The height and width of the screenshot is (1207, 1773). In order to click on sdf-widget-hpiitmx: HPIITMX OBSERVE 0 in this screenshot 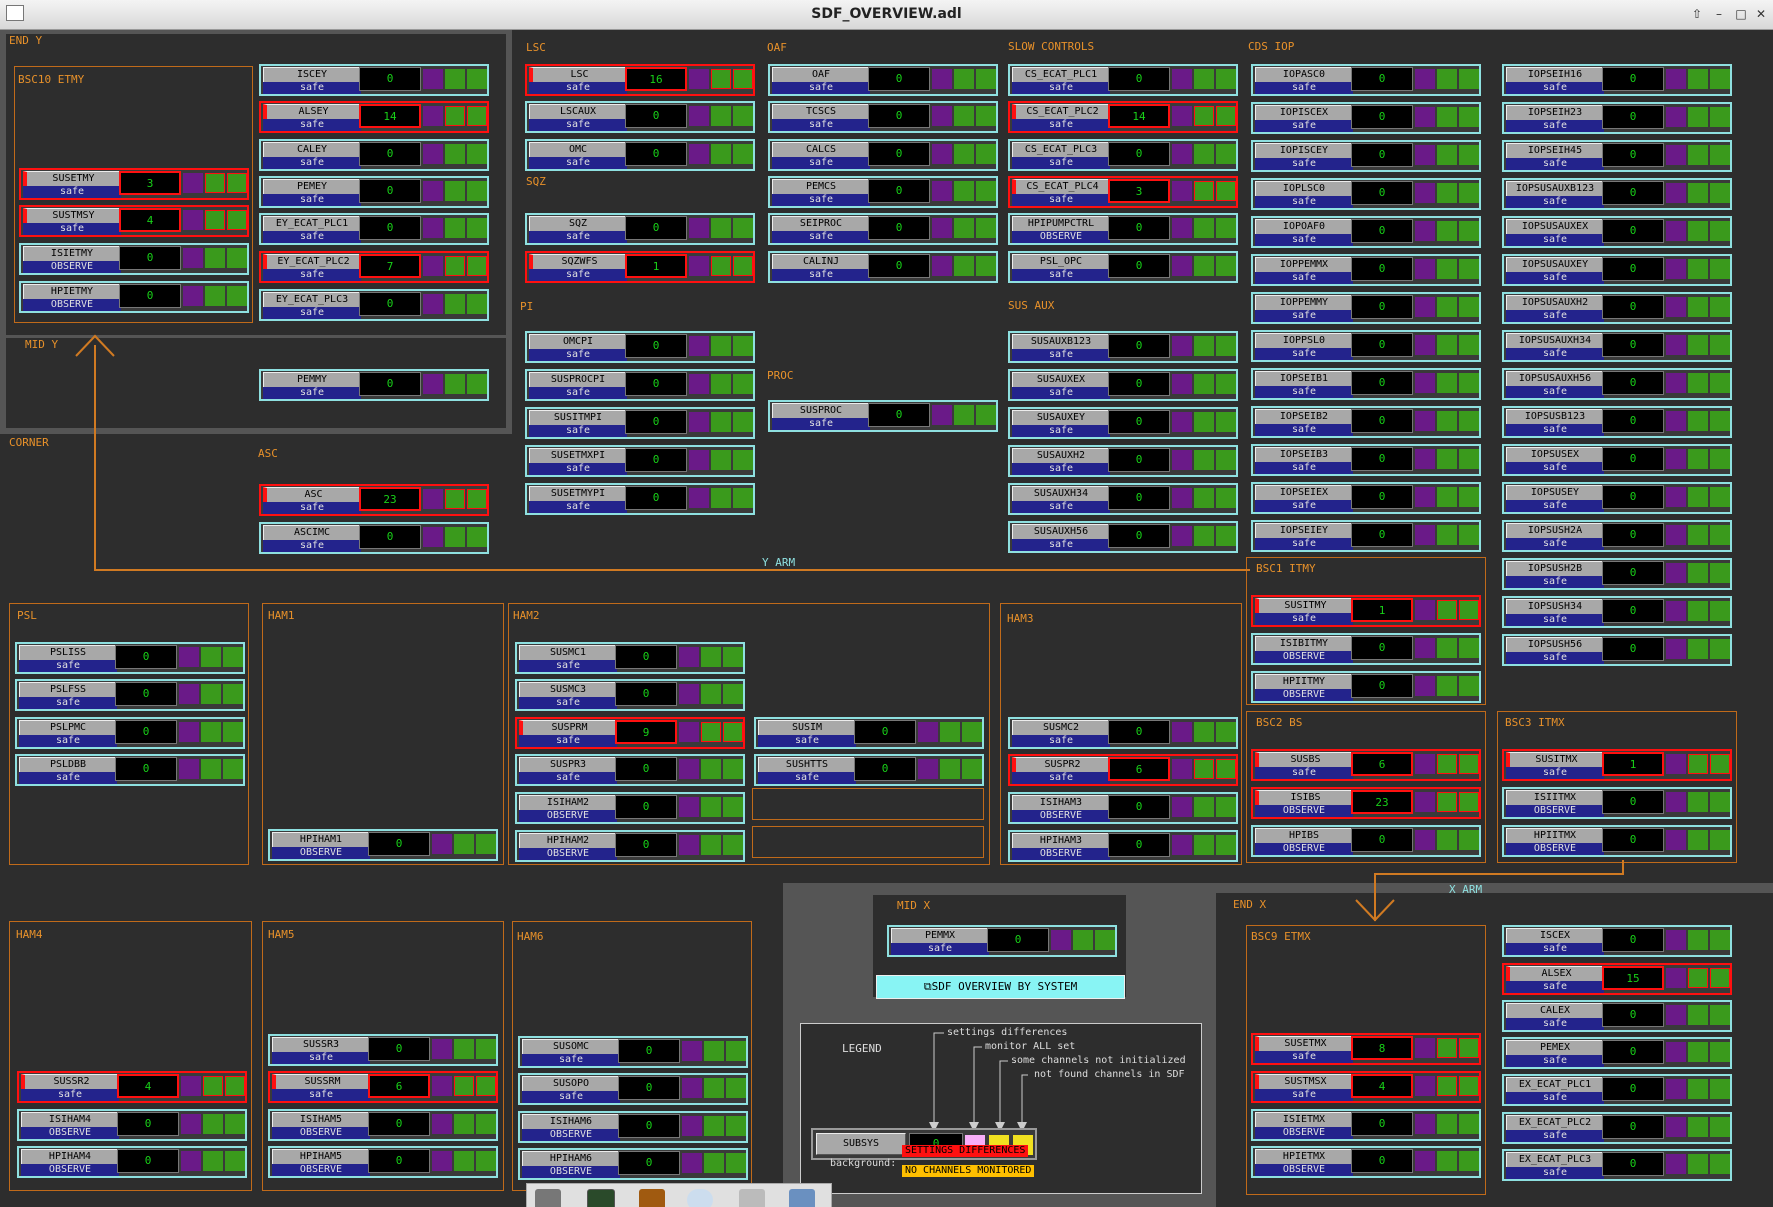, I will do `click(1617, 841)`.